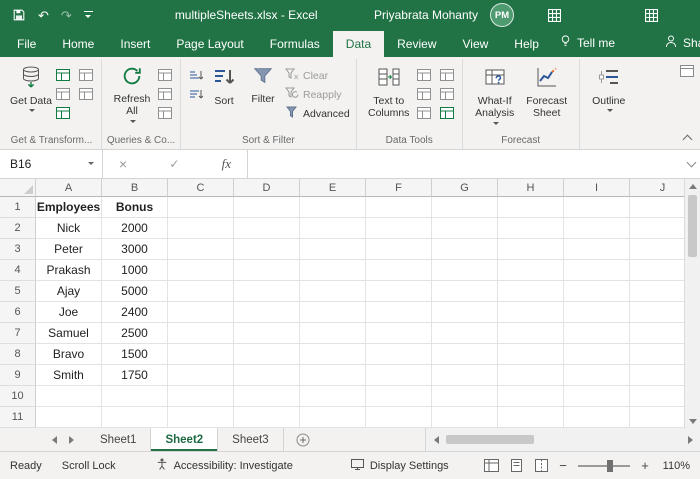 The width and height of the screenshot is (700, 479). What do you see at coordinates (399, 207) in the screenshot?
I see `cell-F1` at bounding box center [399, 207].